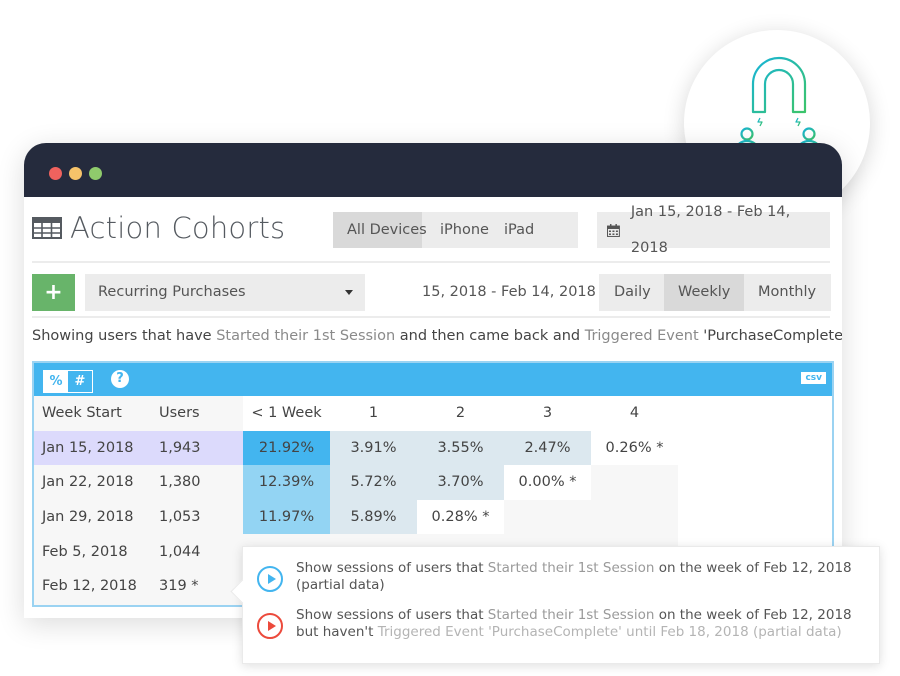  I want to click on table-grid-icon, so click(47, 228).